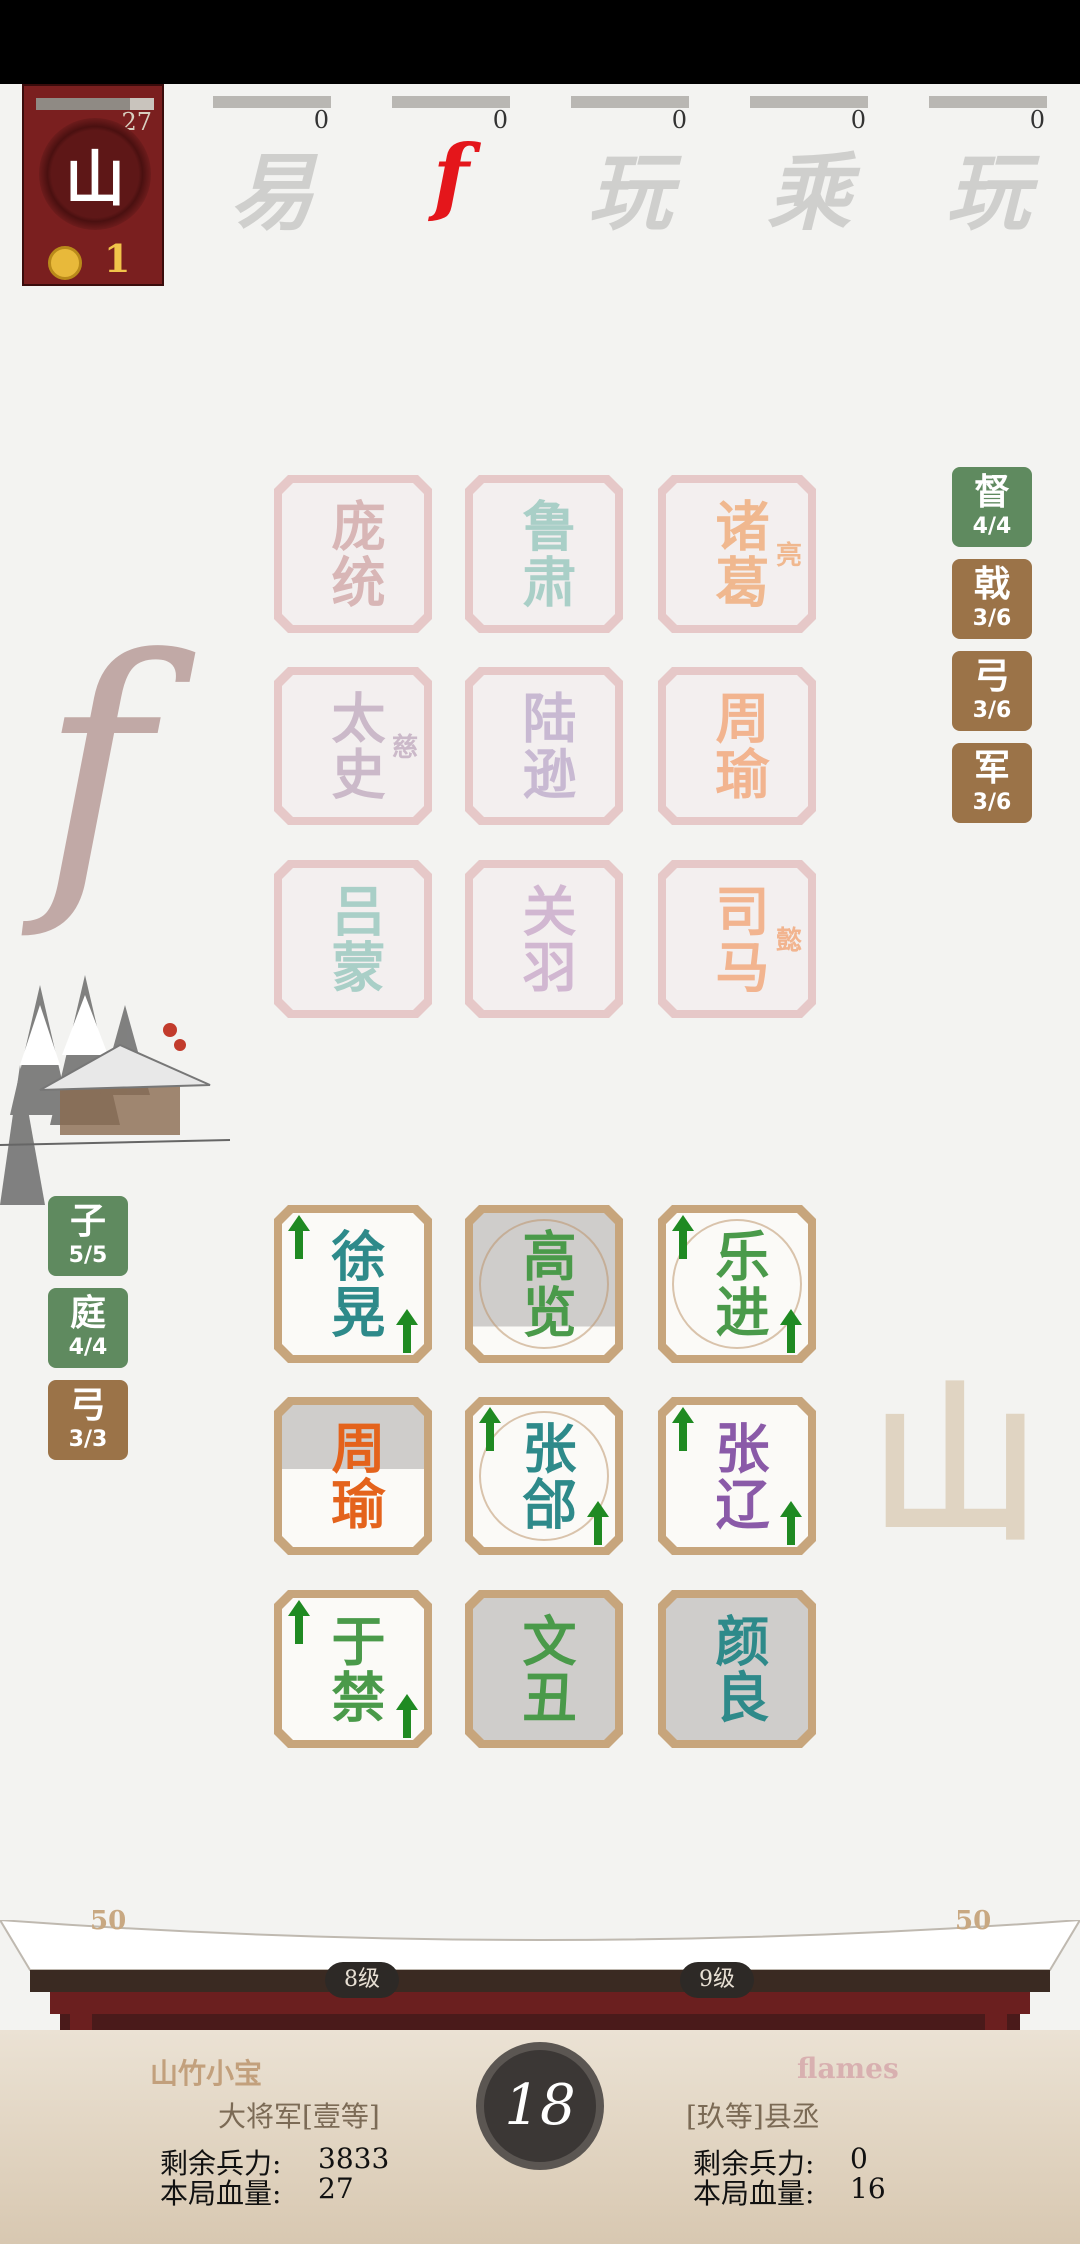  I want to click on unit-name: 高览, so click(544, 1284).